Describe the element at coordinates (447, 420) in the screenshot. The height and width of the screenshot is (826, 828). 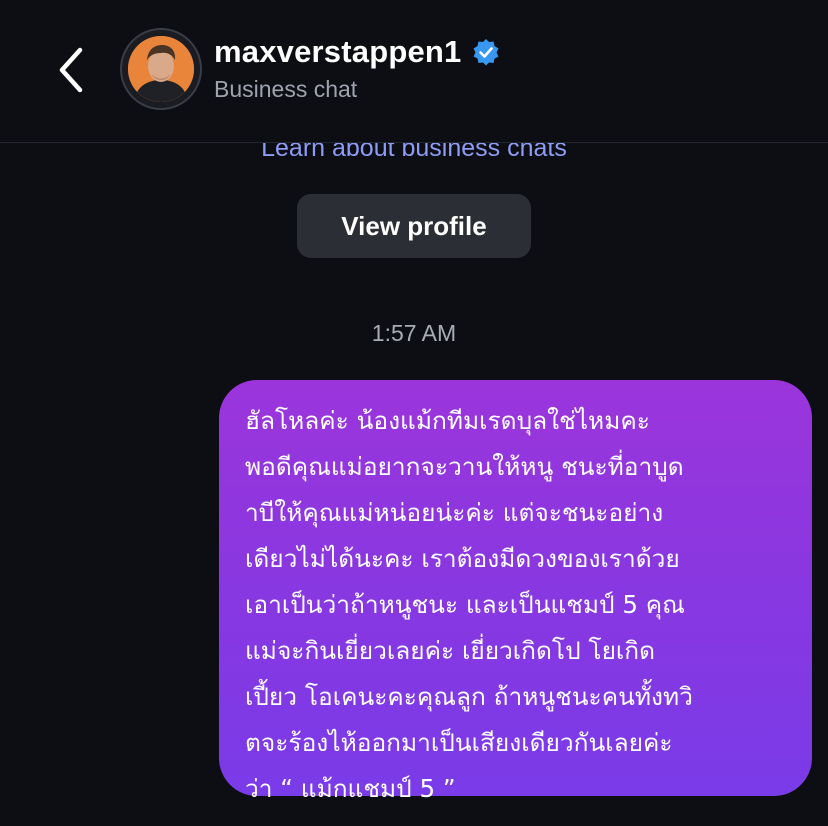
I see `message-line: ฮัลโหลค่ะ น้องแม้กทีมเรดบุลใช่ไหมคะ` at that location.